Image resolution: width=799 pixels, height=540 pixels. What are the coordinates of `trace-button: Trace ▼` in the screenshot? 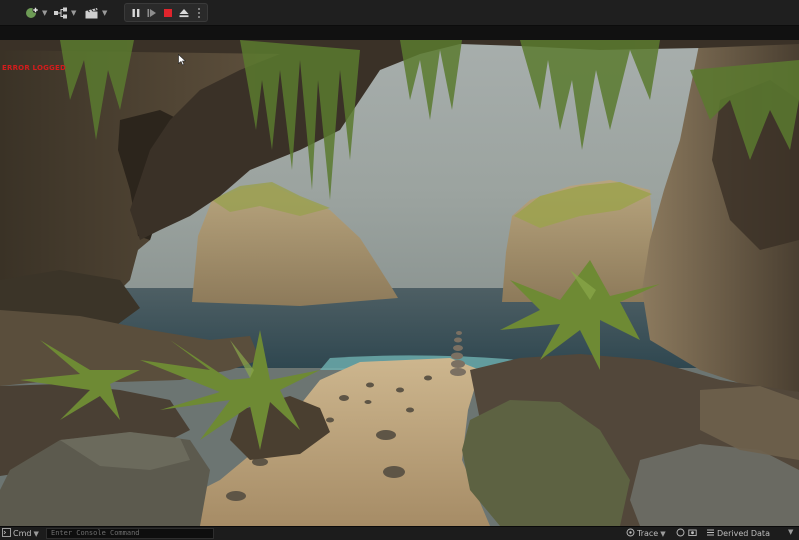 It's located at (646, 533).